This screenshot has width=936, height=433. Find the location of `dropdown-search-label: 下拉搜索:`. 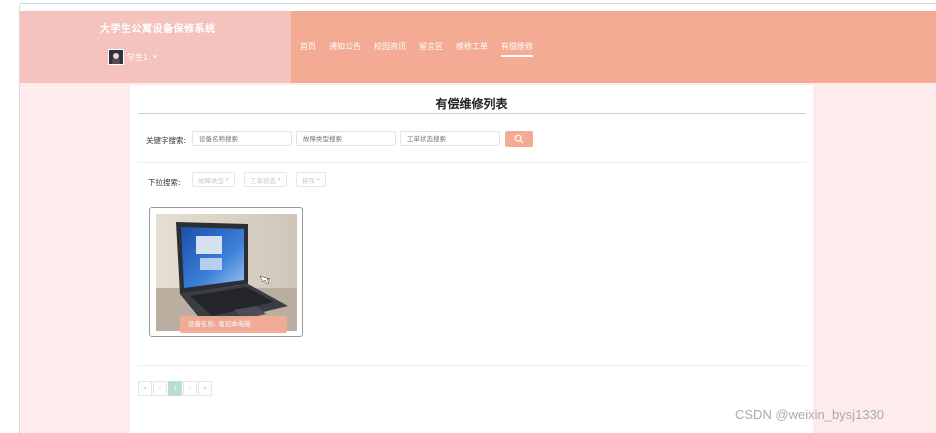

dropdown-search-label: 下拉搜索: is located at coordinates (164, 182).